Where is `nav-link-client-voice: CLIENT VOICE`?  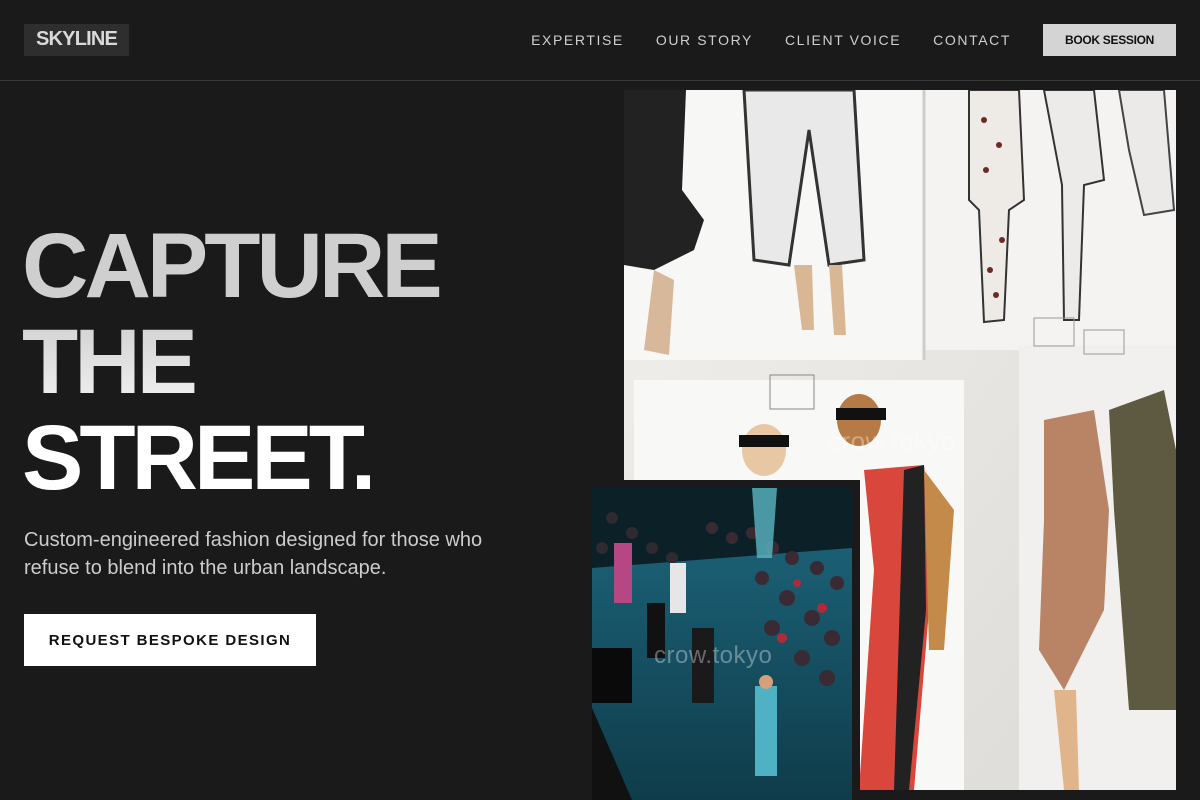
nav-link-client-voice: CLIENT VOICE is located at coordinates (843, 40).